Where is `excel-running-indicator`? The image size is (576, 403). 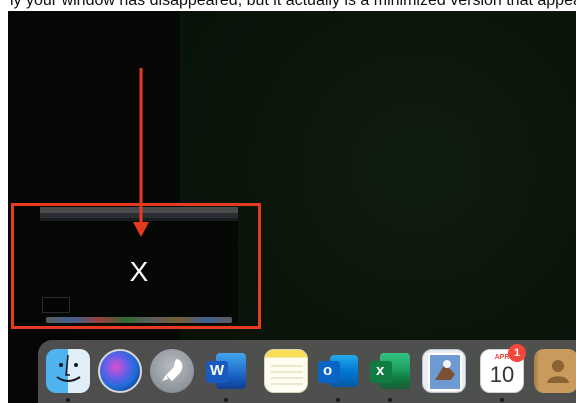
excel-running-indicator is located at coordinates (390, 400).